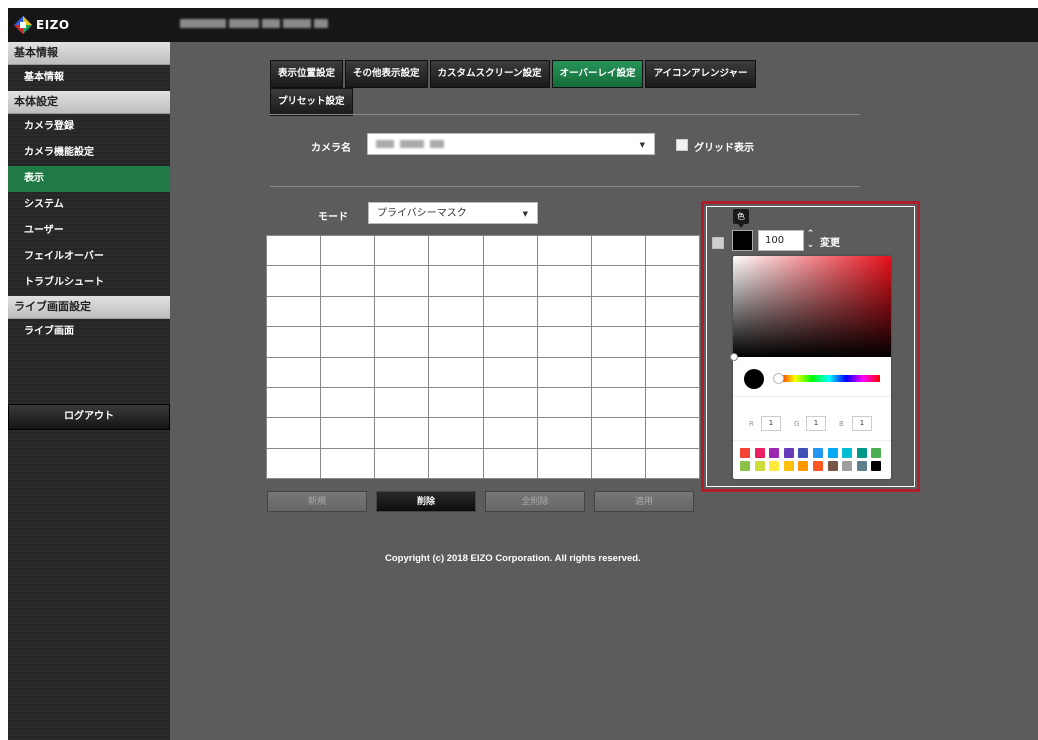 The image size is (1038, 740). I want to click on camera-name-select: ▼, so click(511, 144).